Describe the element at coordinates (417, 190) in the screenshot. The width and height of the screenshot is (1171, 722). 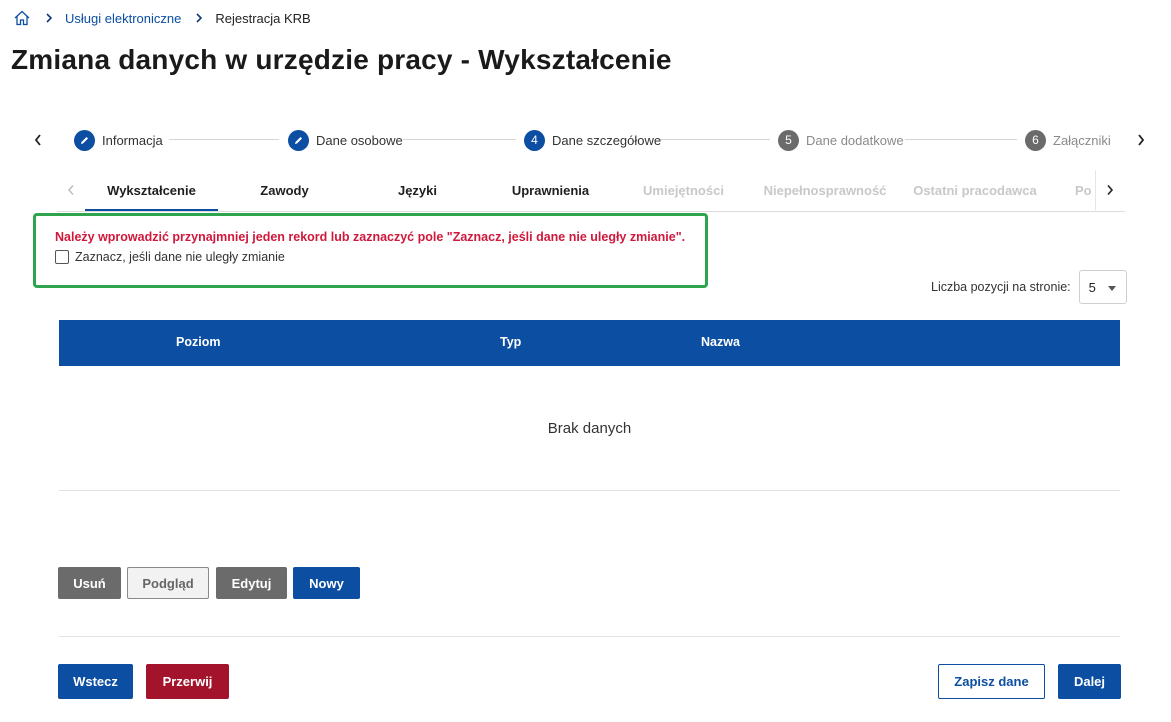
I see `tab-jezyki: Języki` at that location.